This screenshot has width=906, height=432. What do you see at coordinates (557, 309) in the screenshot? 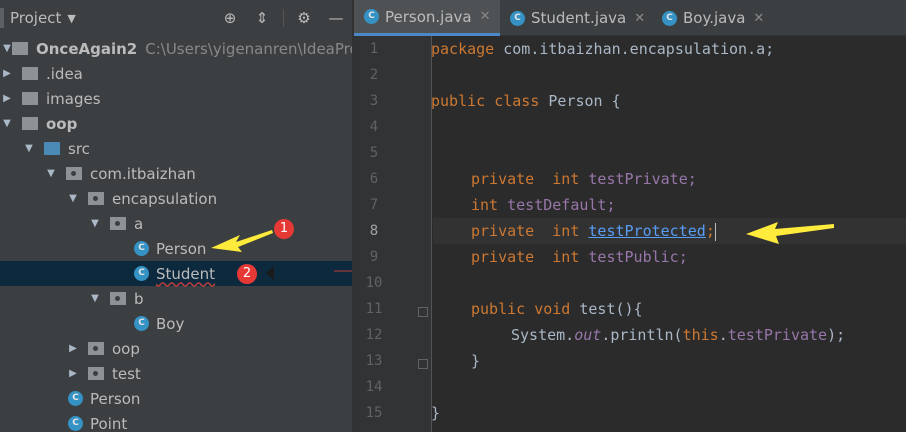
I see `code-line-11: public void test(){` at bounding box center [557, 309].